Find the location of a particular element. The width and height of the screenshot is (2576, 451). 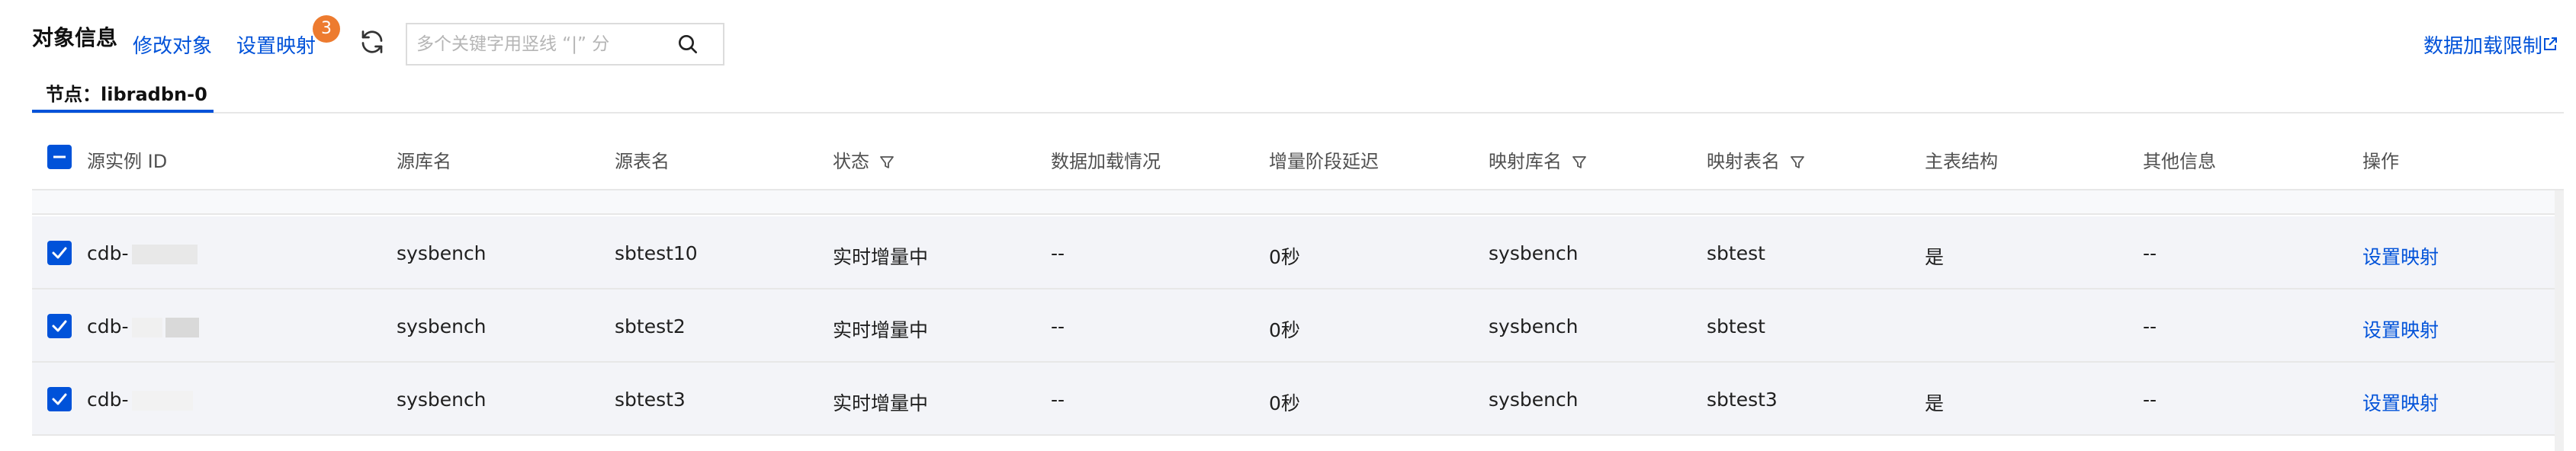

table-scrollbar is located at coordinates (2559, 321).